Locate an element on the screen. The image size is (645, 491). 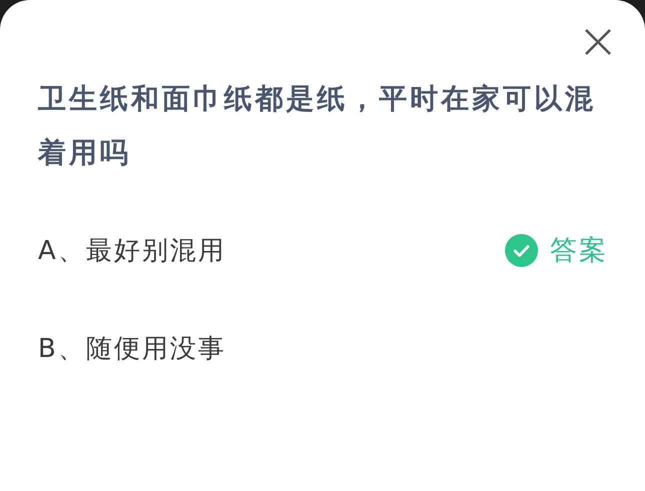
answer-option: A、最好别混用 is located at coordinates (132, 250).